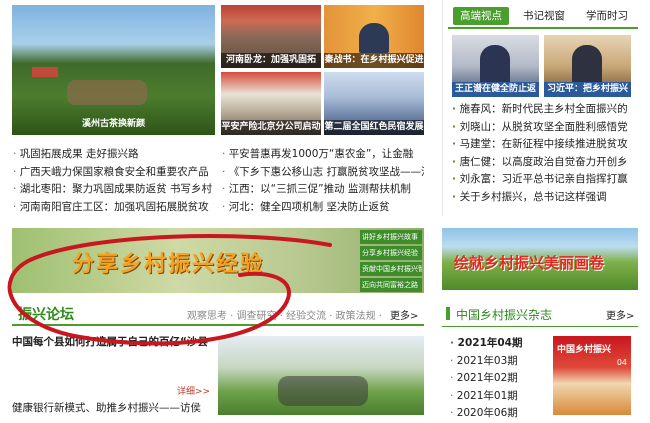  Describe the element at coordinates (592, 375) in the screenshot. I see `magazine-cover: 中国乡村振兴 04` at that location.